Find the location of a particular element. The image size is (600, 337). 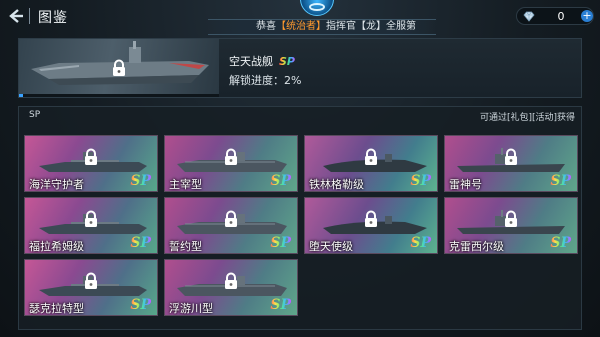

ship-card: 誓约型 SP is located at coordinates (231, 225).